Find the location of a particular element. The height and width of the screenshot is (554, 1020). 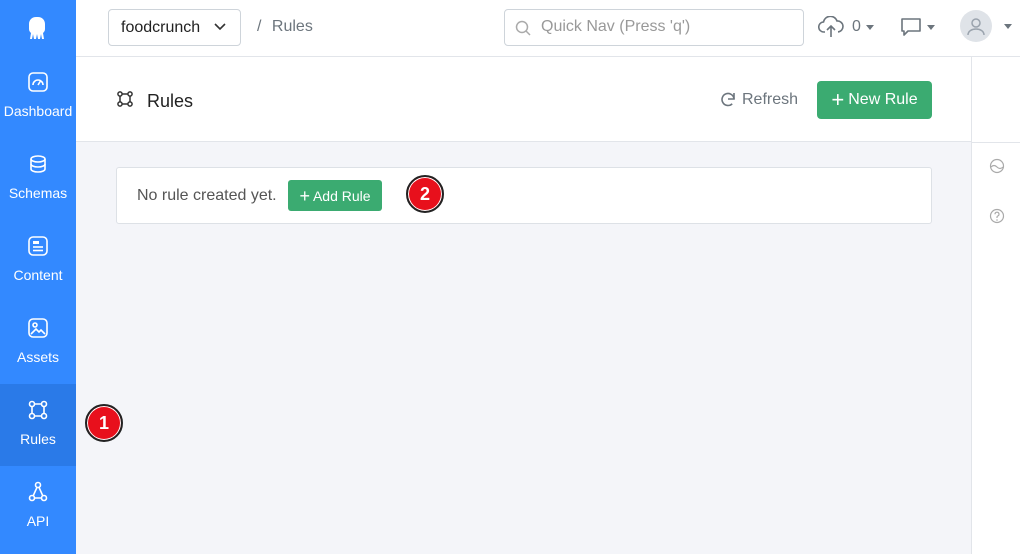

sidebar-item-api: API is located at coordinates (38, 507).